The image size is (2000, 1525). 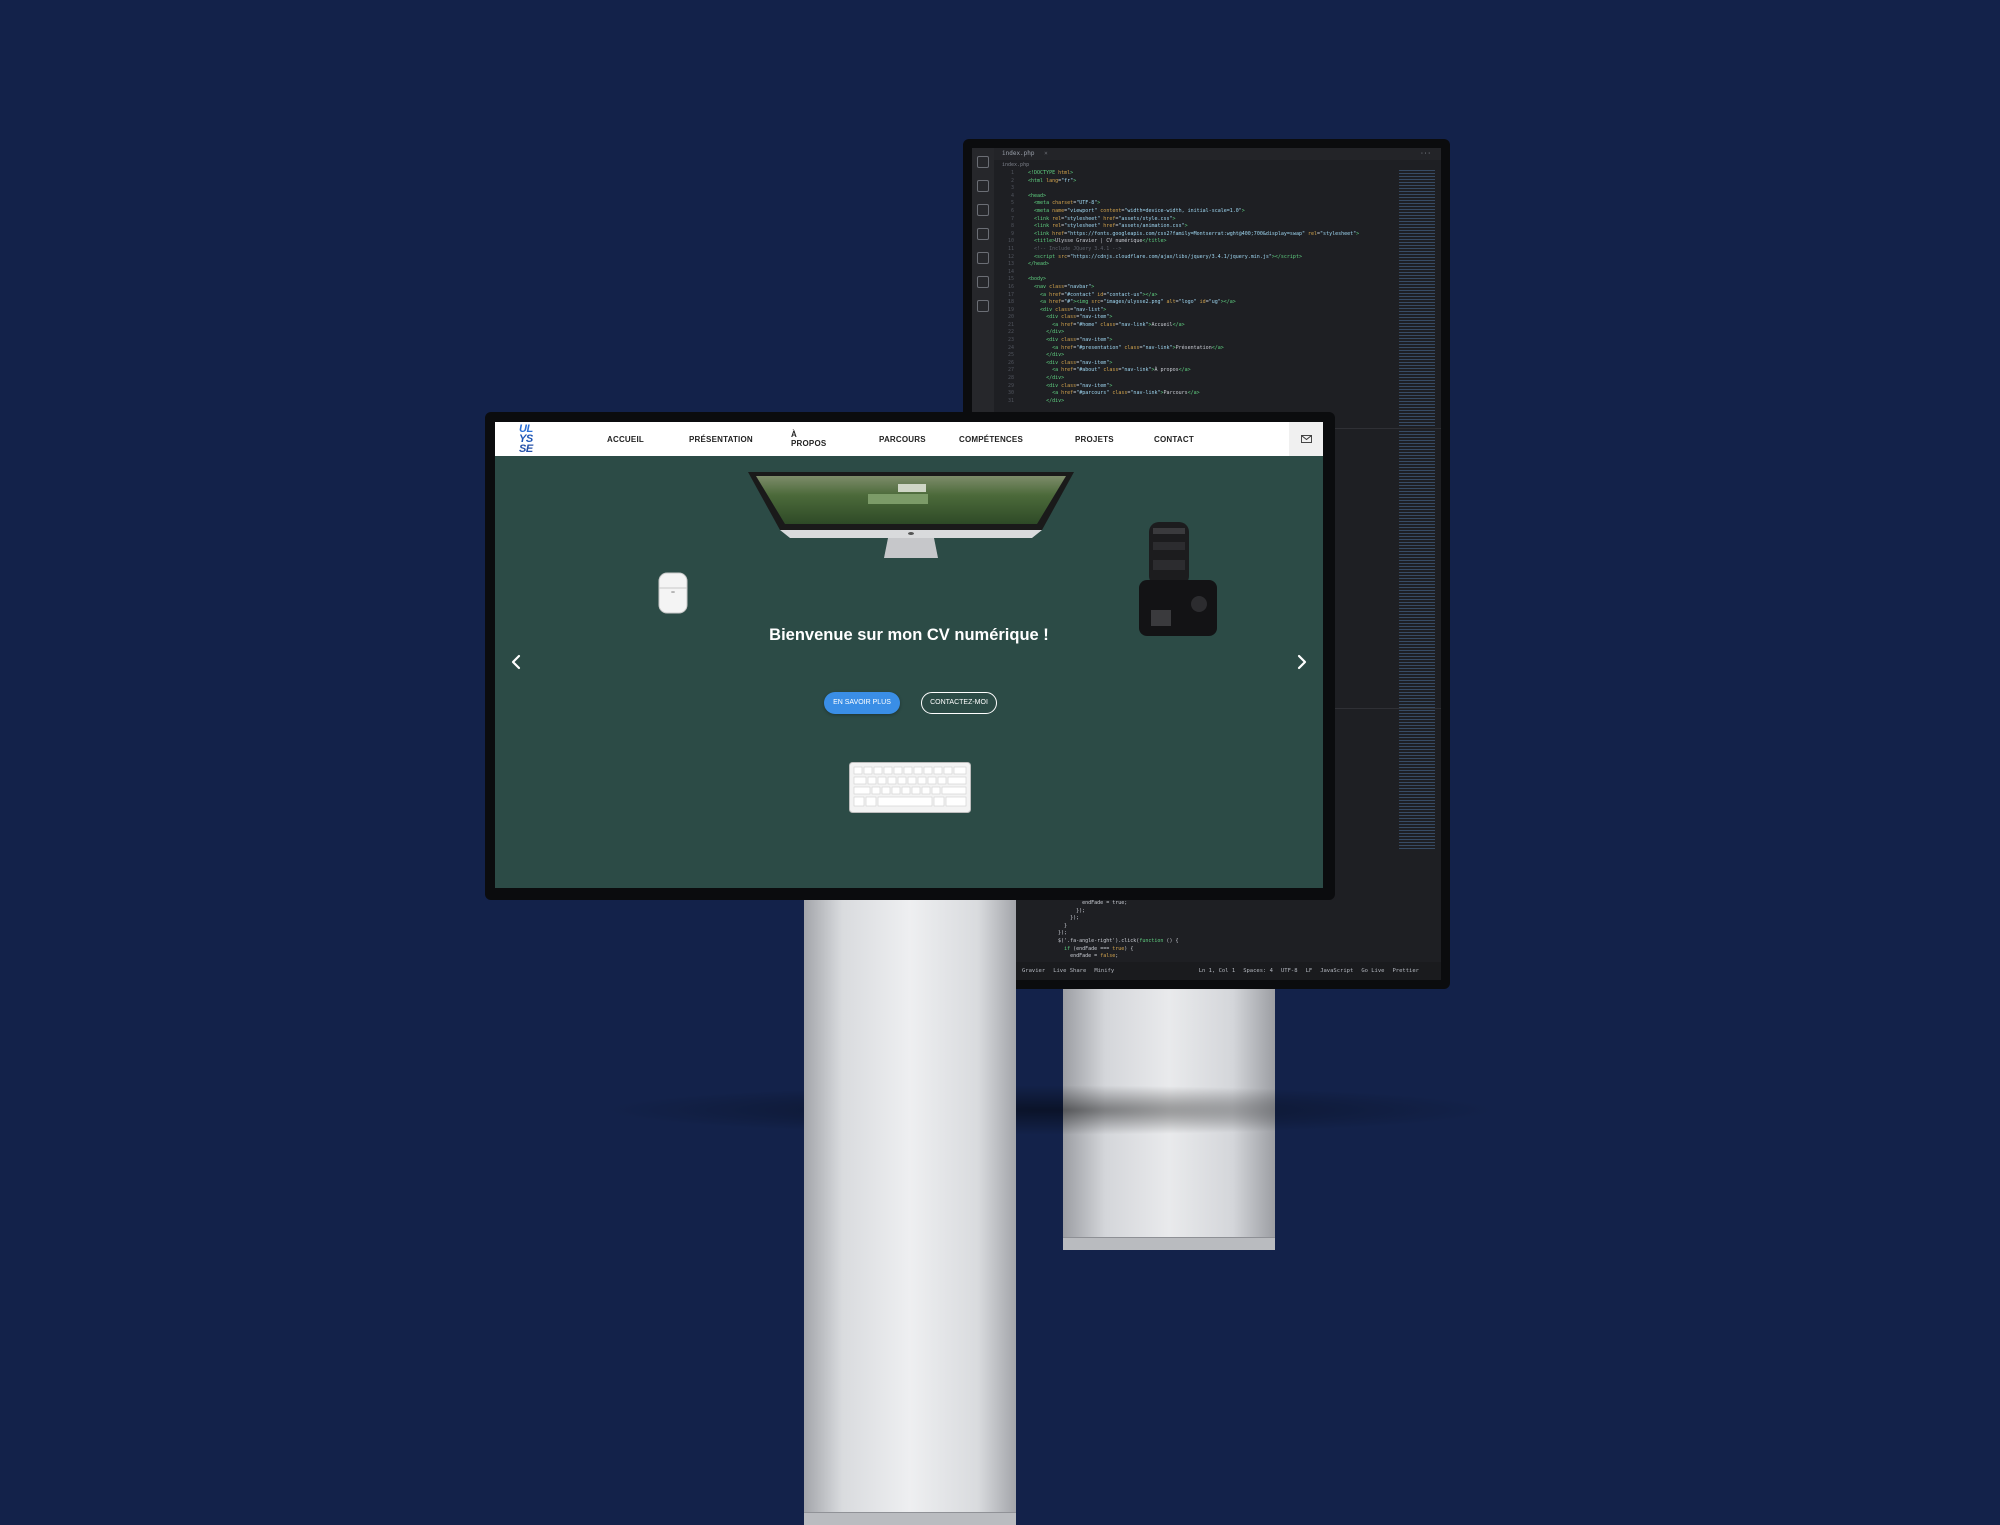 What do you see at coordinates (1217, 971) in the screenshot?
I see `status-item: Ln 1, Col 1` at bounding box center [1217, 971].